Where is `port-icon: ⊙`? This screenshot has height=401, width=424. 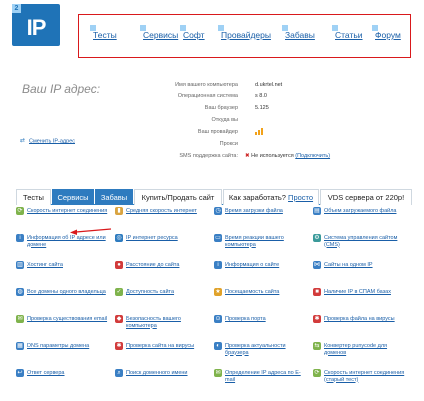 port-icon: ⊙ is located at coordinates (218, 319).